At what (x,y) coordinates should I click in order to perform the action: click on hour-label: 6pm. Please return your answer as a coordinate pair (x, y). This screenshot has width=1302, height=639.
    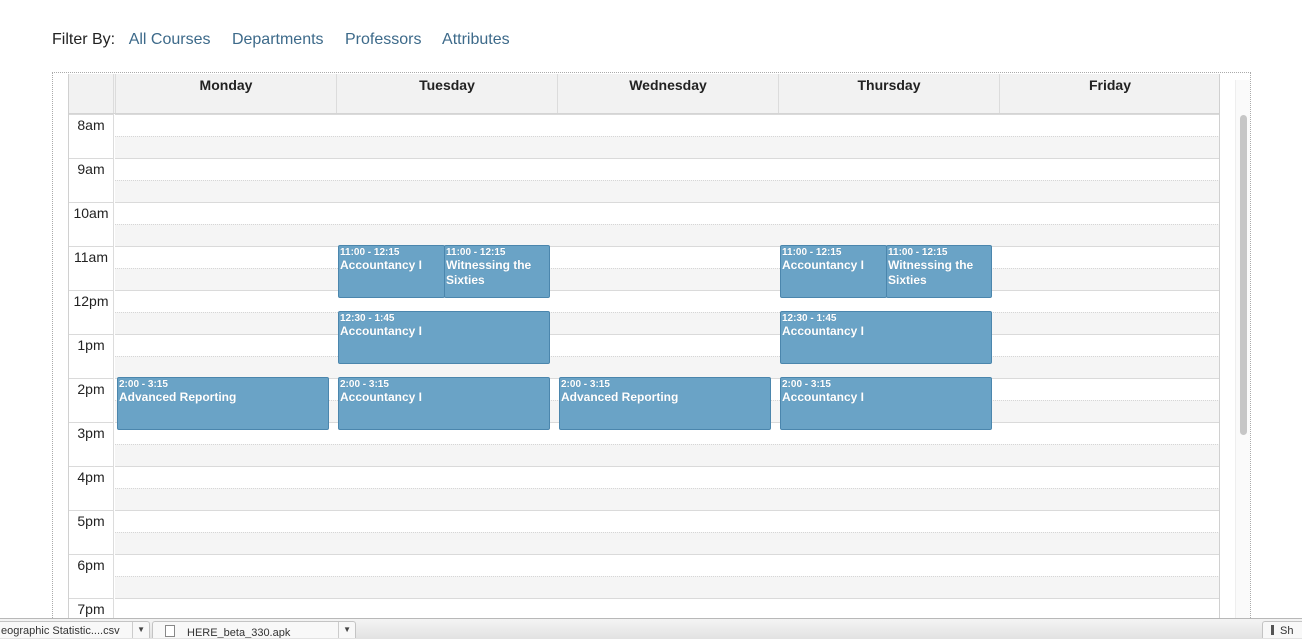
    Looking at the image, I should click on (91, 576).